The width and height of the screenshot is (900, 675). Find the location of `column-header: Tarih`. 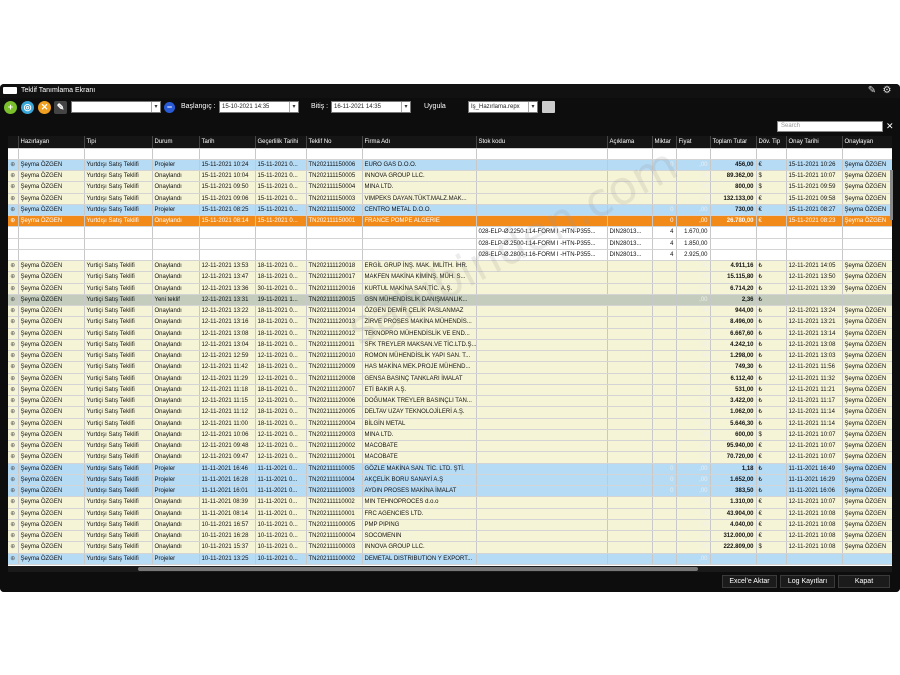

column-header: Tarih is located at coordinates (227, 142).